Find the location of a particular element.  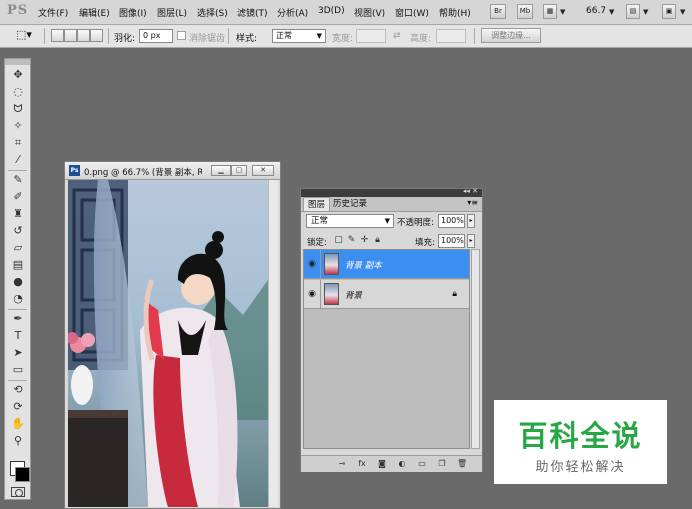

new-layer-icon: ❐ is located at coordinates (442, 464).